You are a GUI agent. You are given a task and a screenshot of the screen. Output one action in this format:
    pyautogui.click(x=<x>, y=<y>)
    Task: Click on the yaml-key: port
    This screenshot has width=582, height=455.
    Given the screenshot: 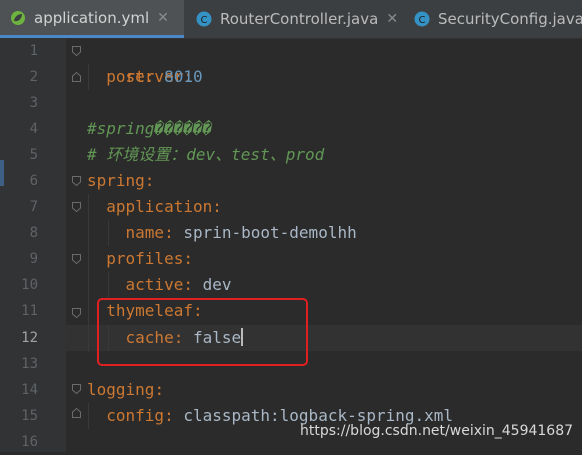 What is the action you would take?
    pyautogui.click(x=125, y=76)
    